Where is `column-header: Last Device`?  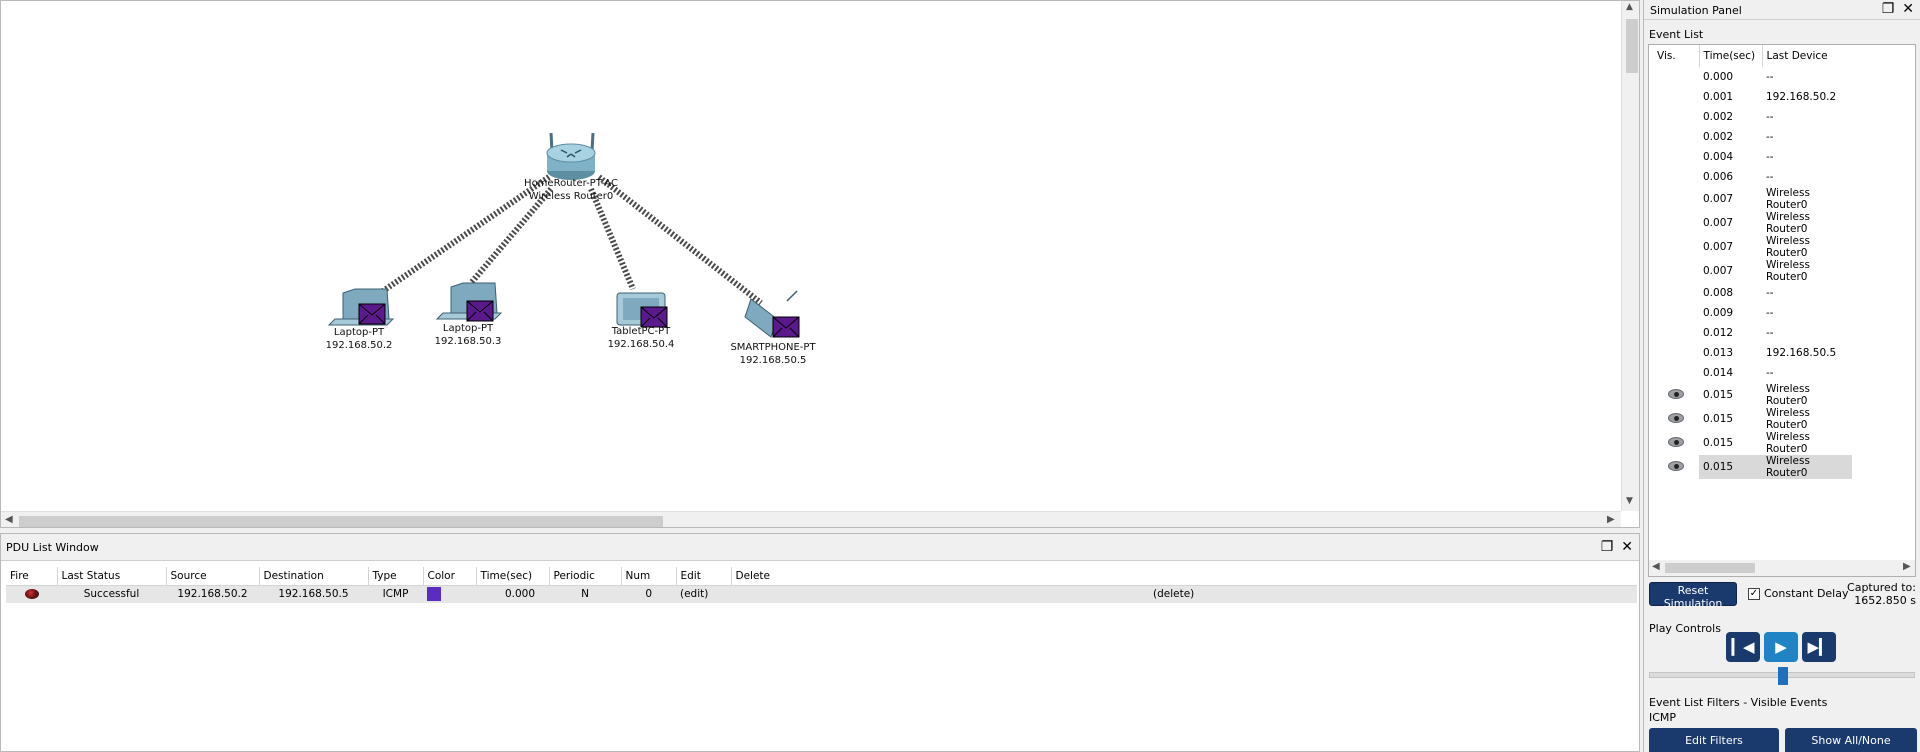 column-header: Last Device is located at coordinates (1807, 56).